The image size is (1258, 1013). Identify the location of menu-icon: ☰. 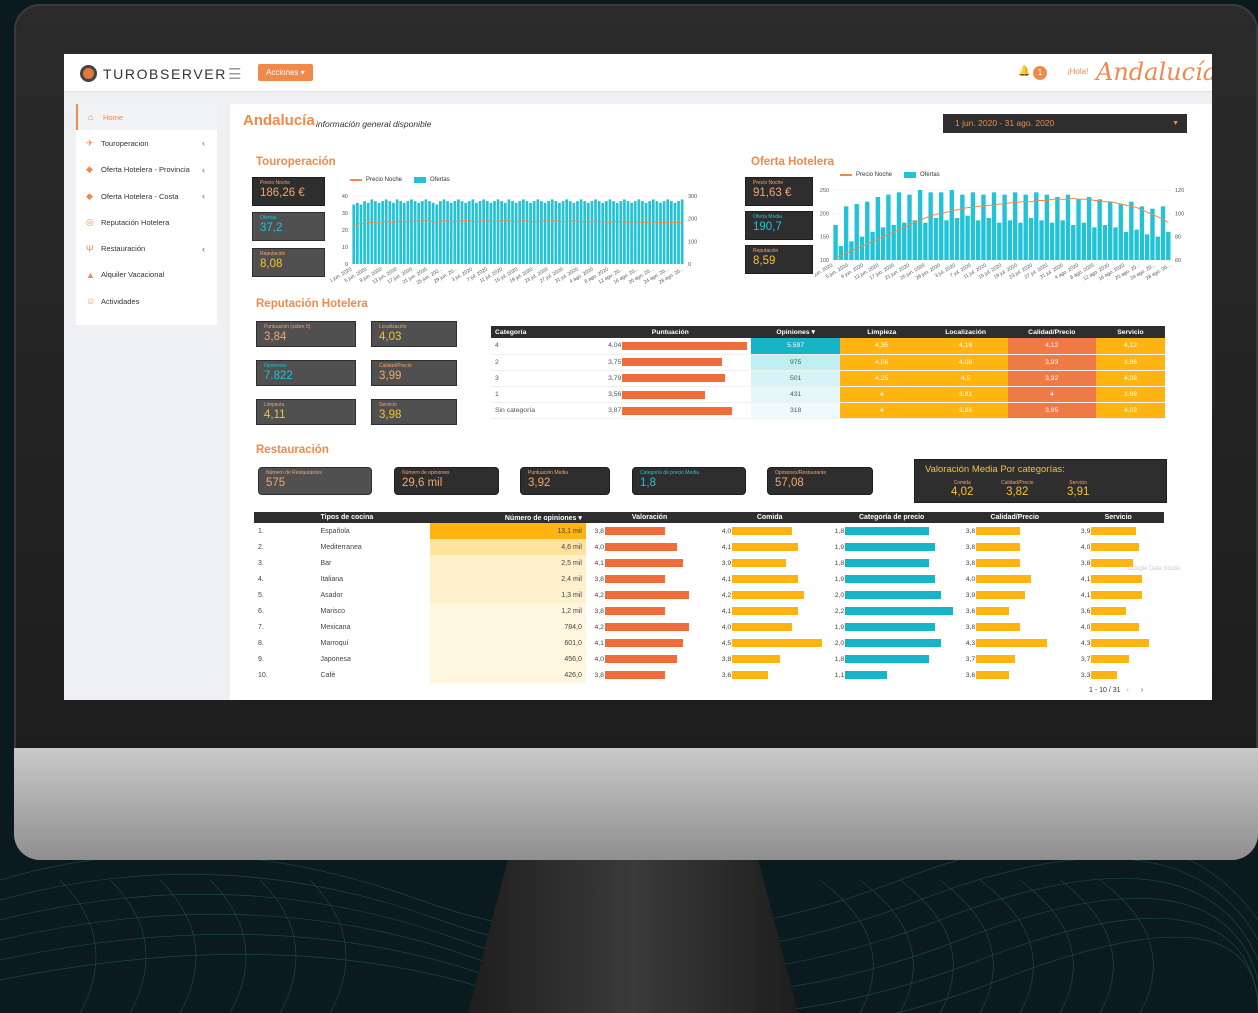
(234, 74).